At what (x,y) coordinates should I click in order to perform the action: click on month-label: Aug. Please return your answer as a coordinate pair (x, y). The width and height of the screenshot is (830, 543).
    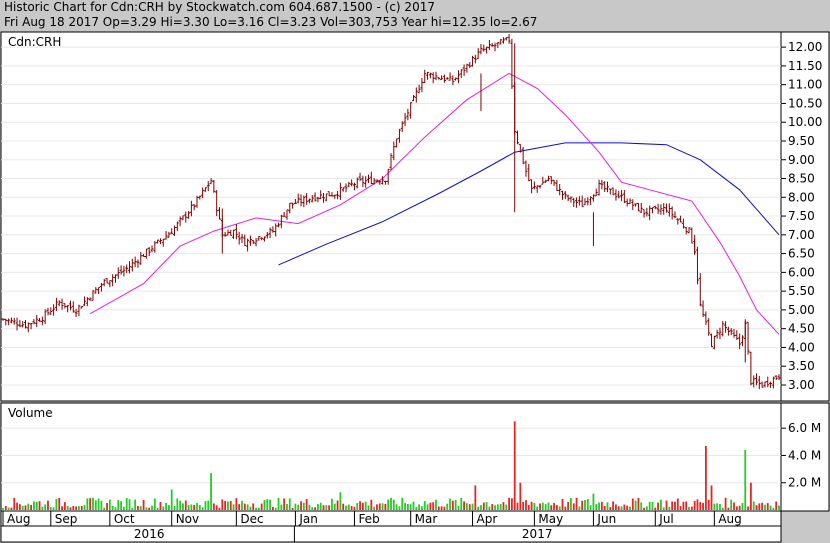
    Looking at the image, I should click on (18, 519).